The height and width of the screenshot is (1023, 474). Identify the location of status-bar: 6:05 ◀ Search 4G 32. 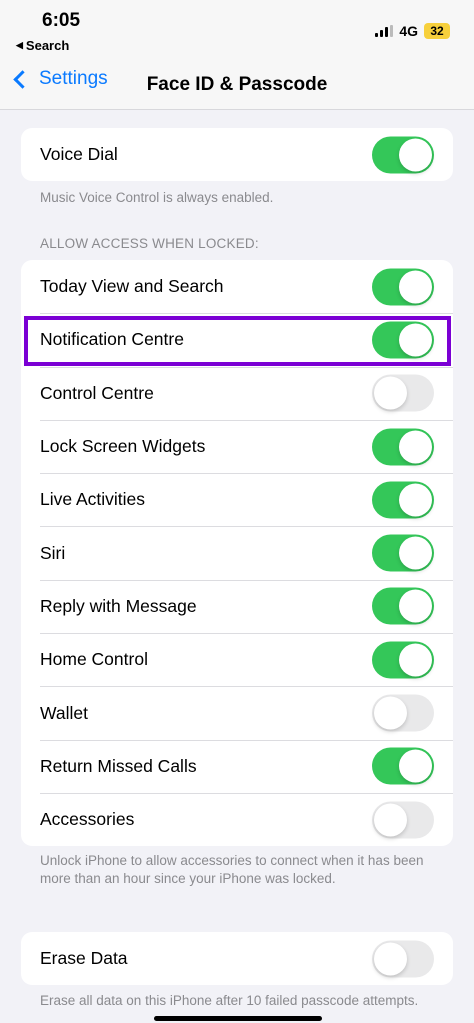
(237, 30).